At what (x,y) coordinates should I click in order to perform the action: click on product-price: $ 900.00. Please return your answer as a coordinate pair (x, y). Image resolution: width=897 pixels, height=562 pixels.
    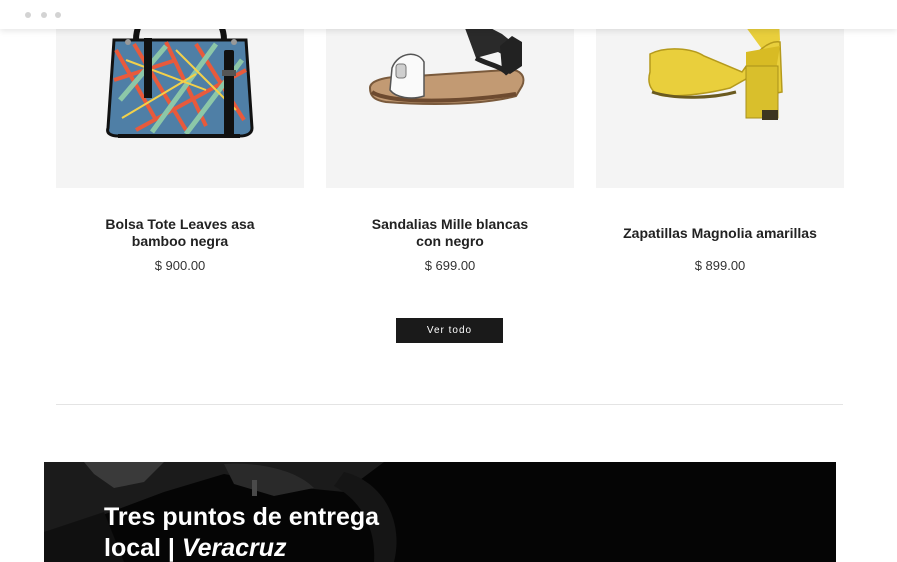
    Looking at the image, I should click on (180, 265).